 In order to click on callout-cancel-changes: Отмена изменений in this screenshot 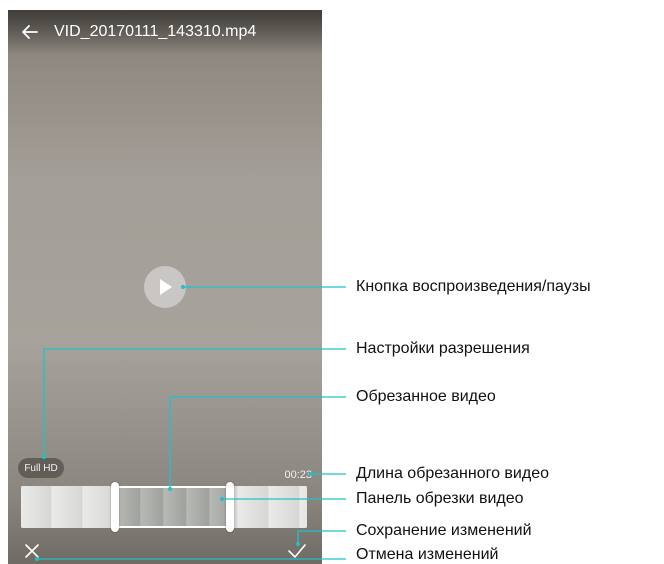, I will do `click(427, 554)`.